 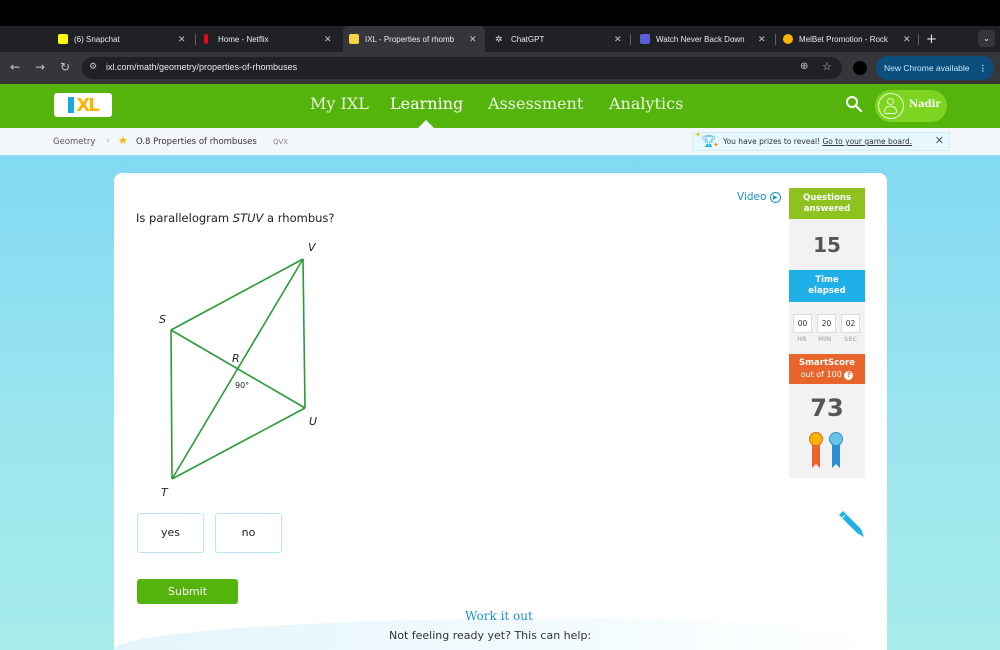 What do you see at coordinates (925, 104) in the screenshot?
I see `user-name: Nadir` at bounding box center [925, 104].